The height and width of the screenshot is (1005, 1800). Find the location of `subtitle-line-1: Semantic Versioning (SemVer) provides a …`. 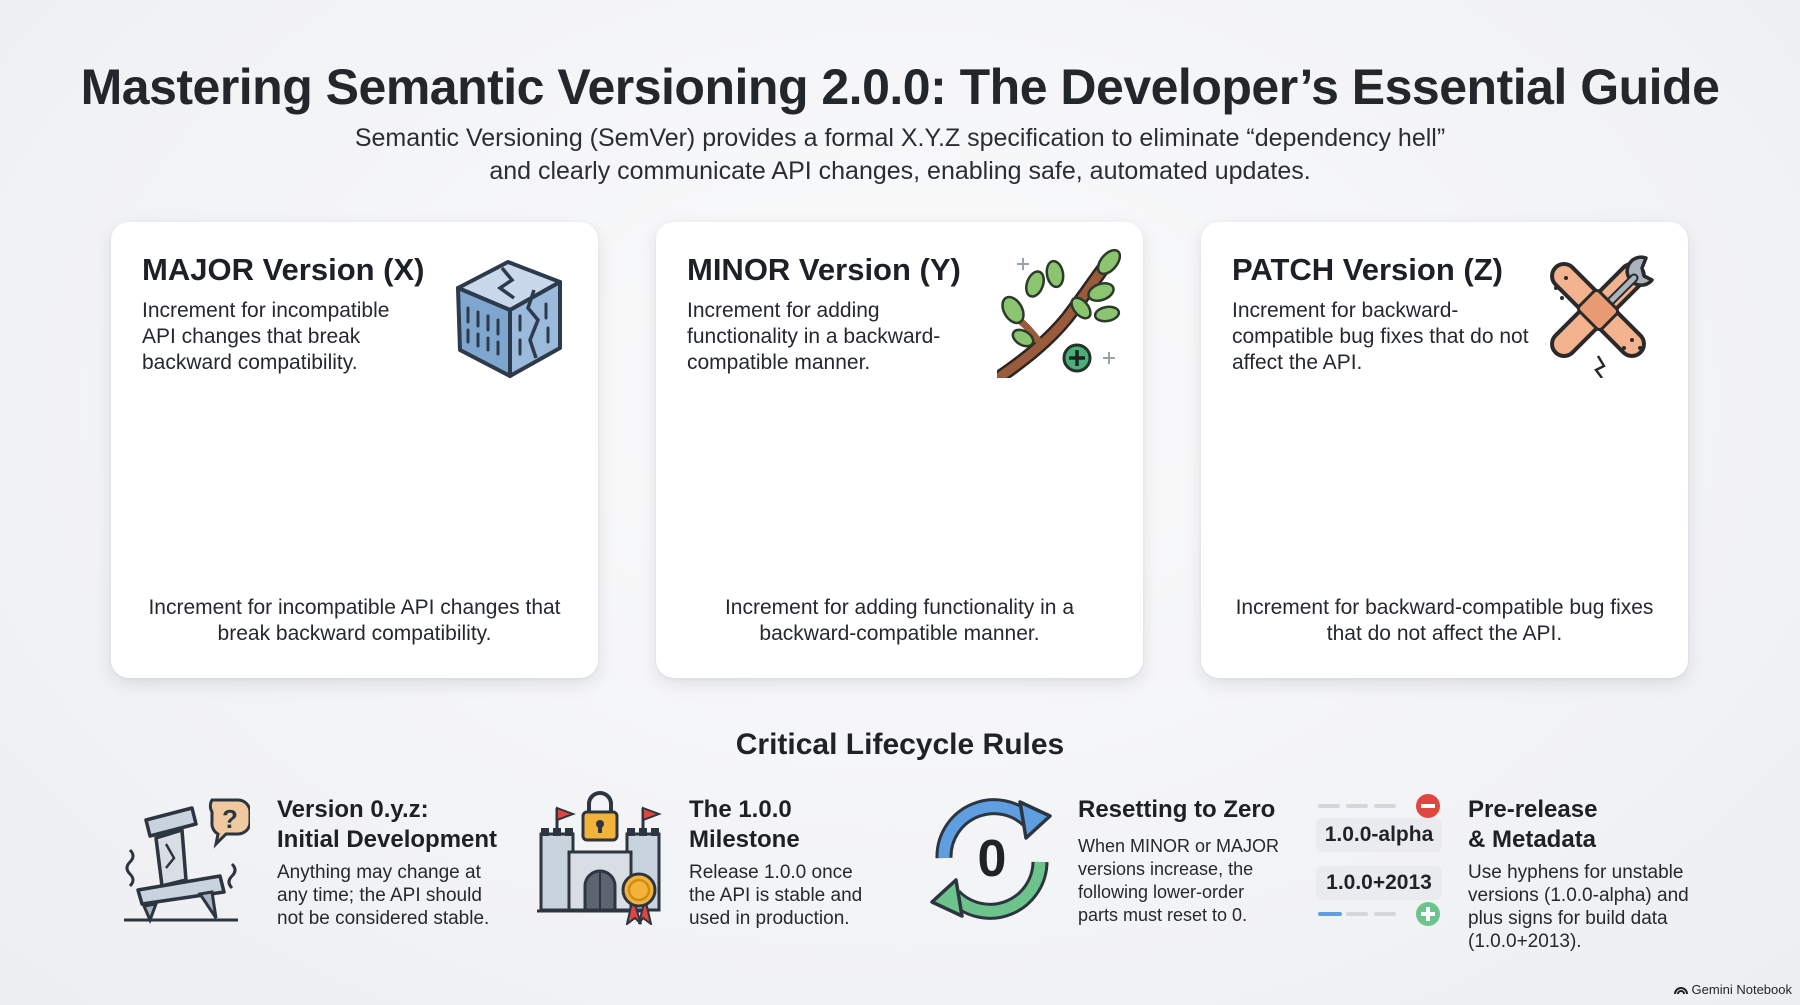

subtitle-line-1: Semantic Versioning (SemVer) provides a … is located at coordinates (900, 138).